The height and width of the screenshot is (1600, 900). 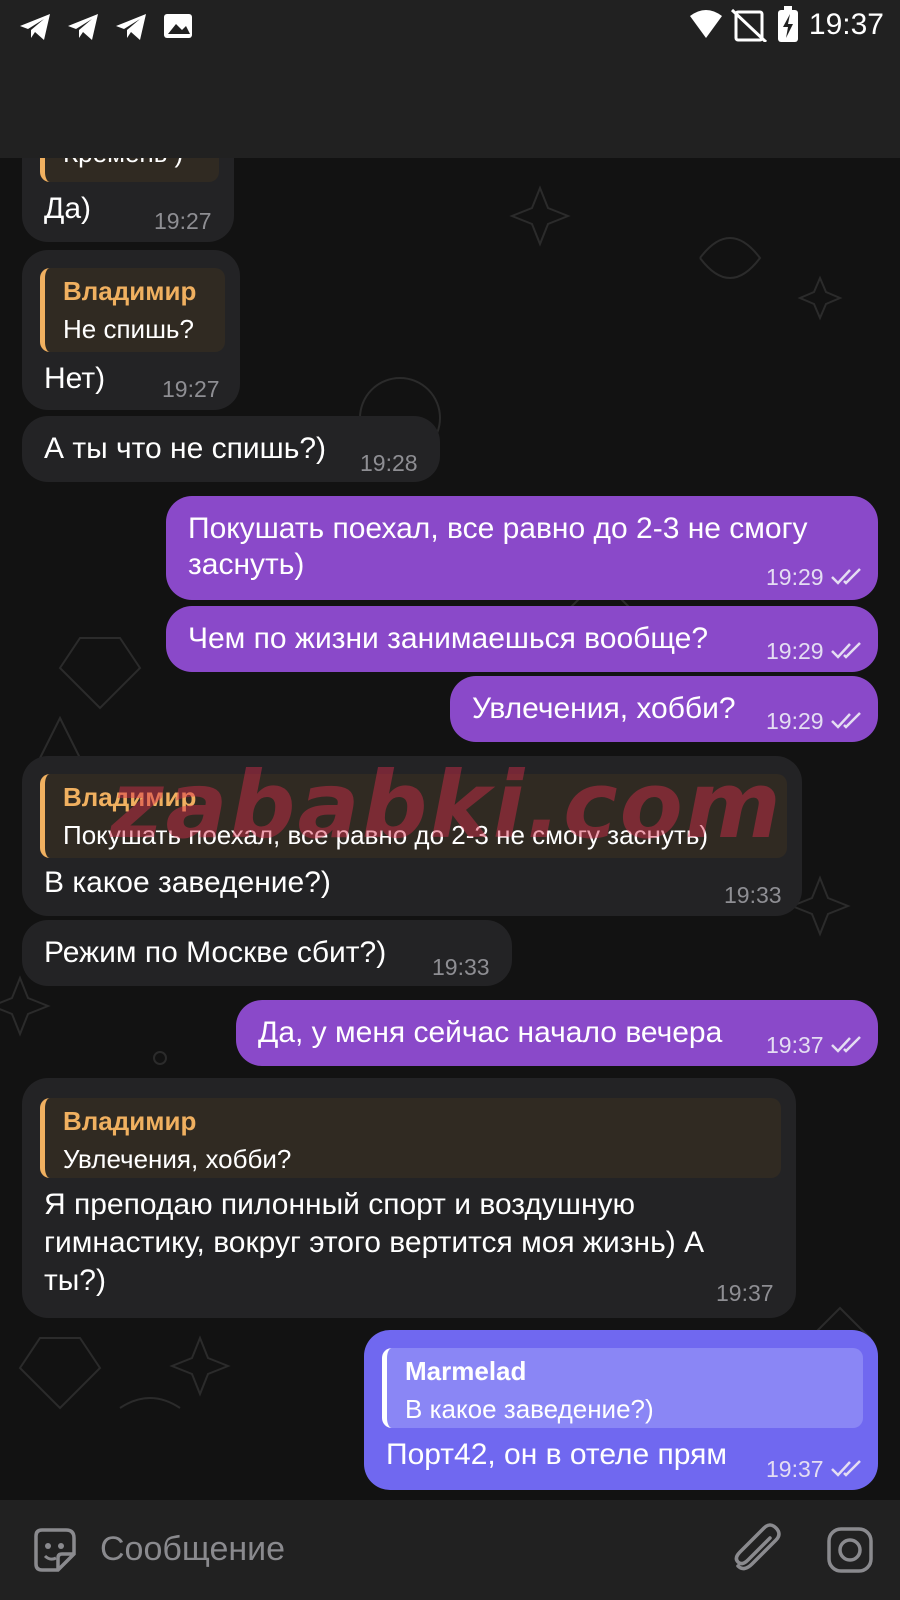 What do you see at coordinates (466, 1371) in the screenshot?
I see `quote-author: Marmelad` at bounding box center [466, 1371].